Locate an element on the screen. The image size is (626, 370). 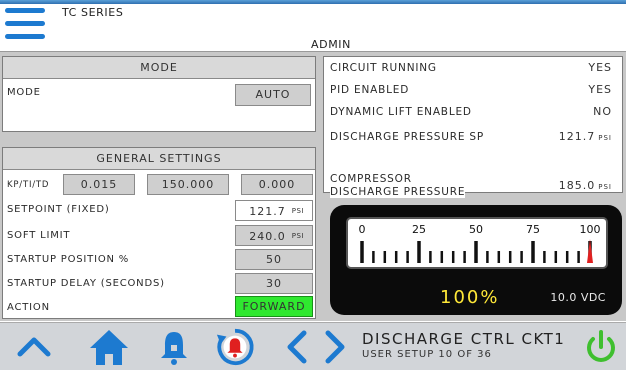
mode-panel-title: MODE is located at coordinates (159, 68).